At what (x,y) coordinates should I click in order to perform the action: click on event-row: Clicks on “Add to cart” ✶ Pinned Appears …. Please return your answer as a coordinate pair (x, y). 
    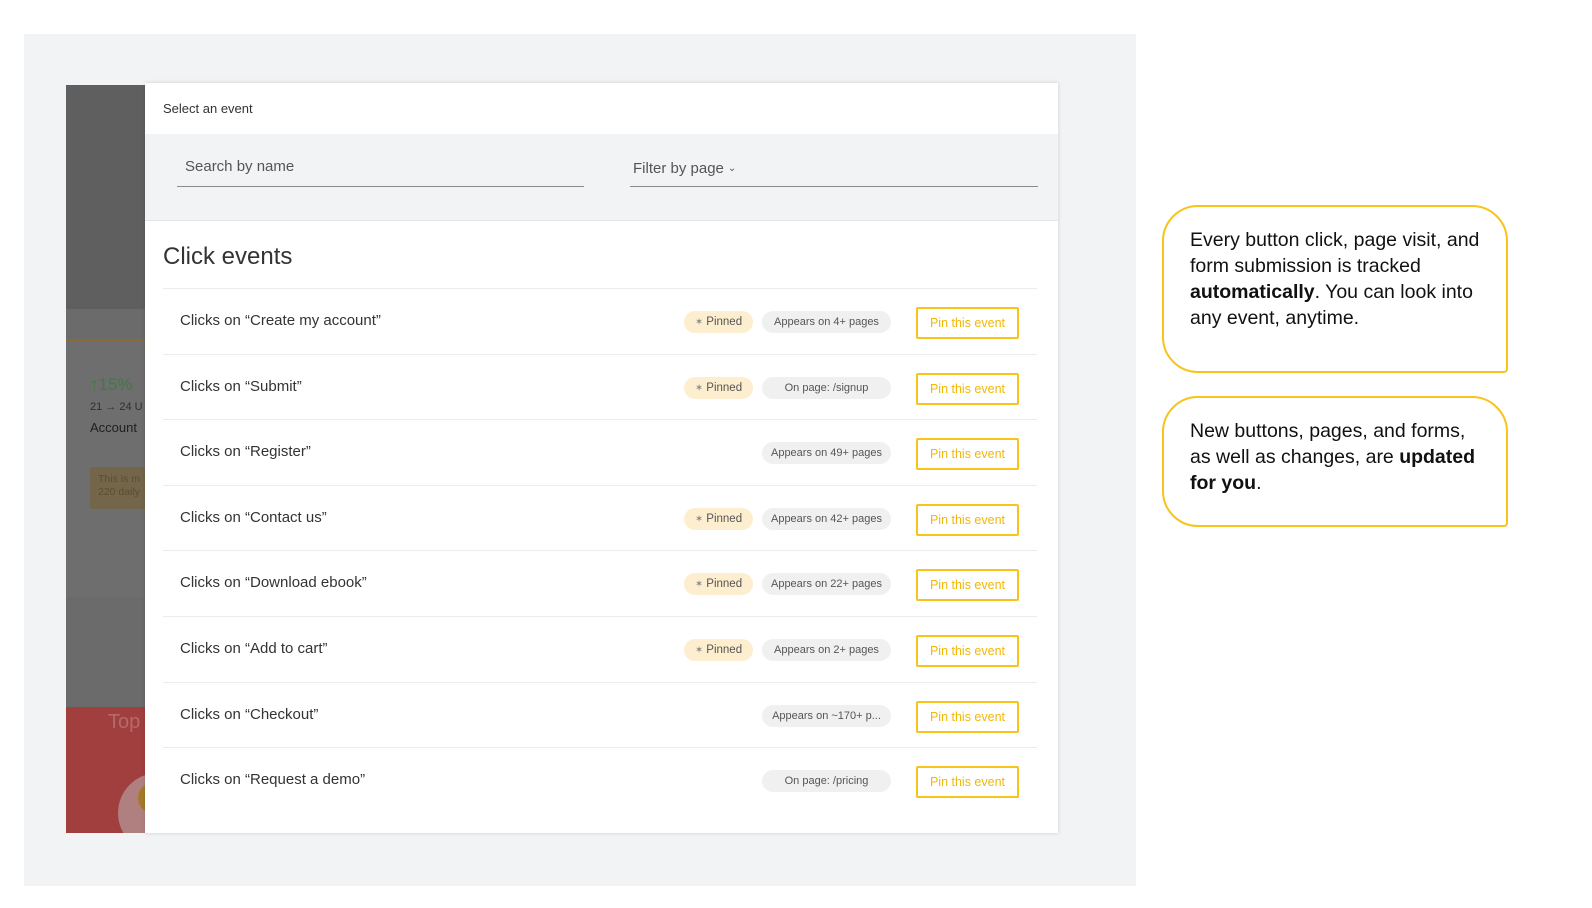
    Looking at the image, I should click on (600, 648).